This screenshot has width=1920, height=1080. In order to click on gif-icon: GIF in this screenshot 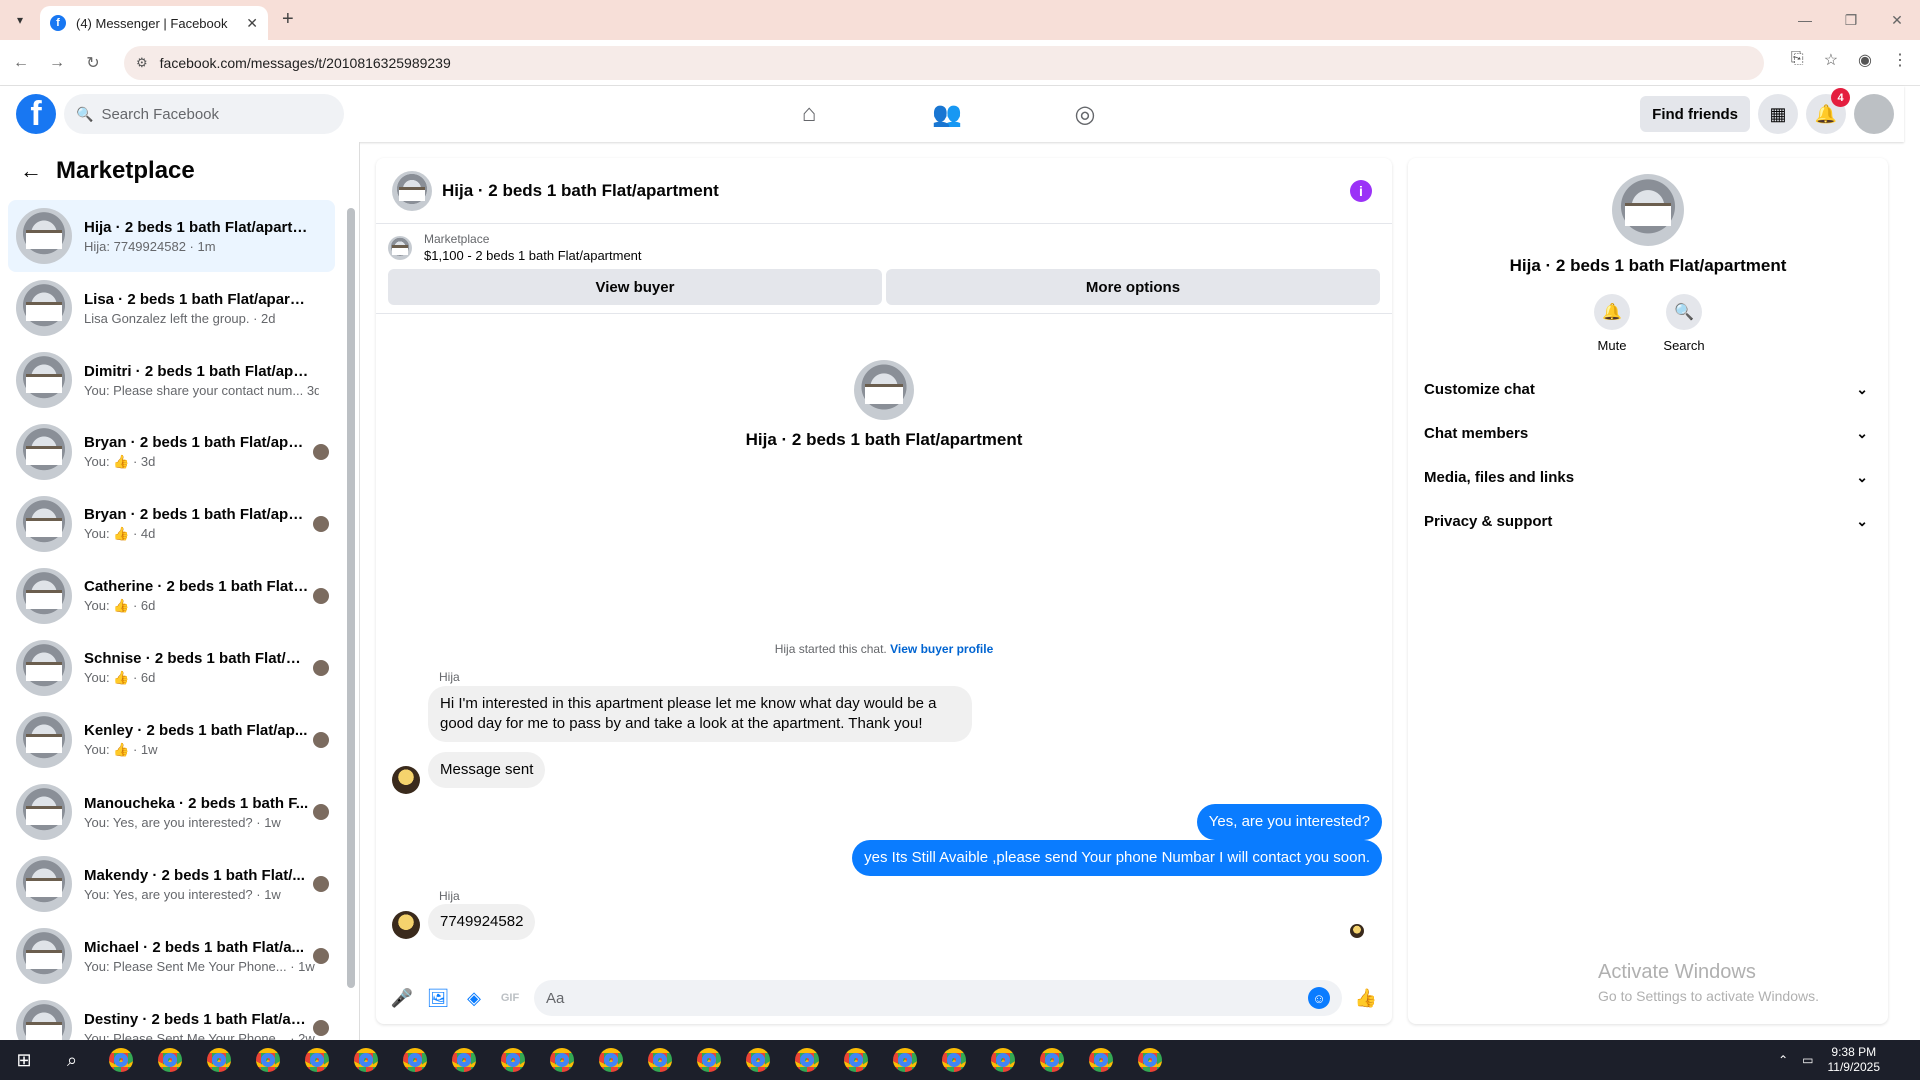, I will do `click(510, 998)`.